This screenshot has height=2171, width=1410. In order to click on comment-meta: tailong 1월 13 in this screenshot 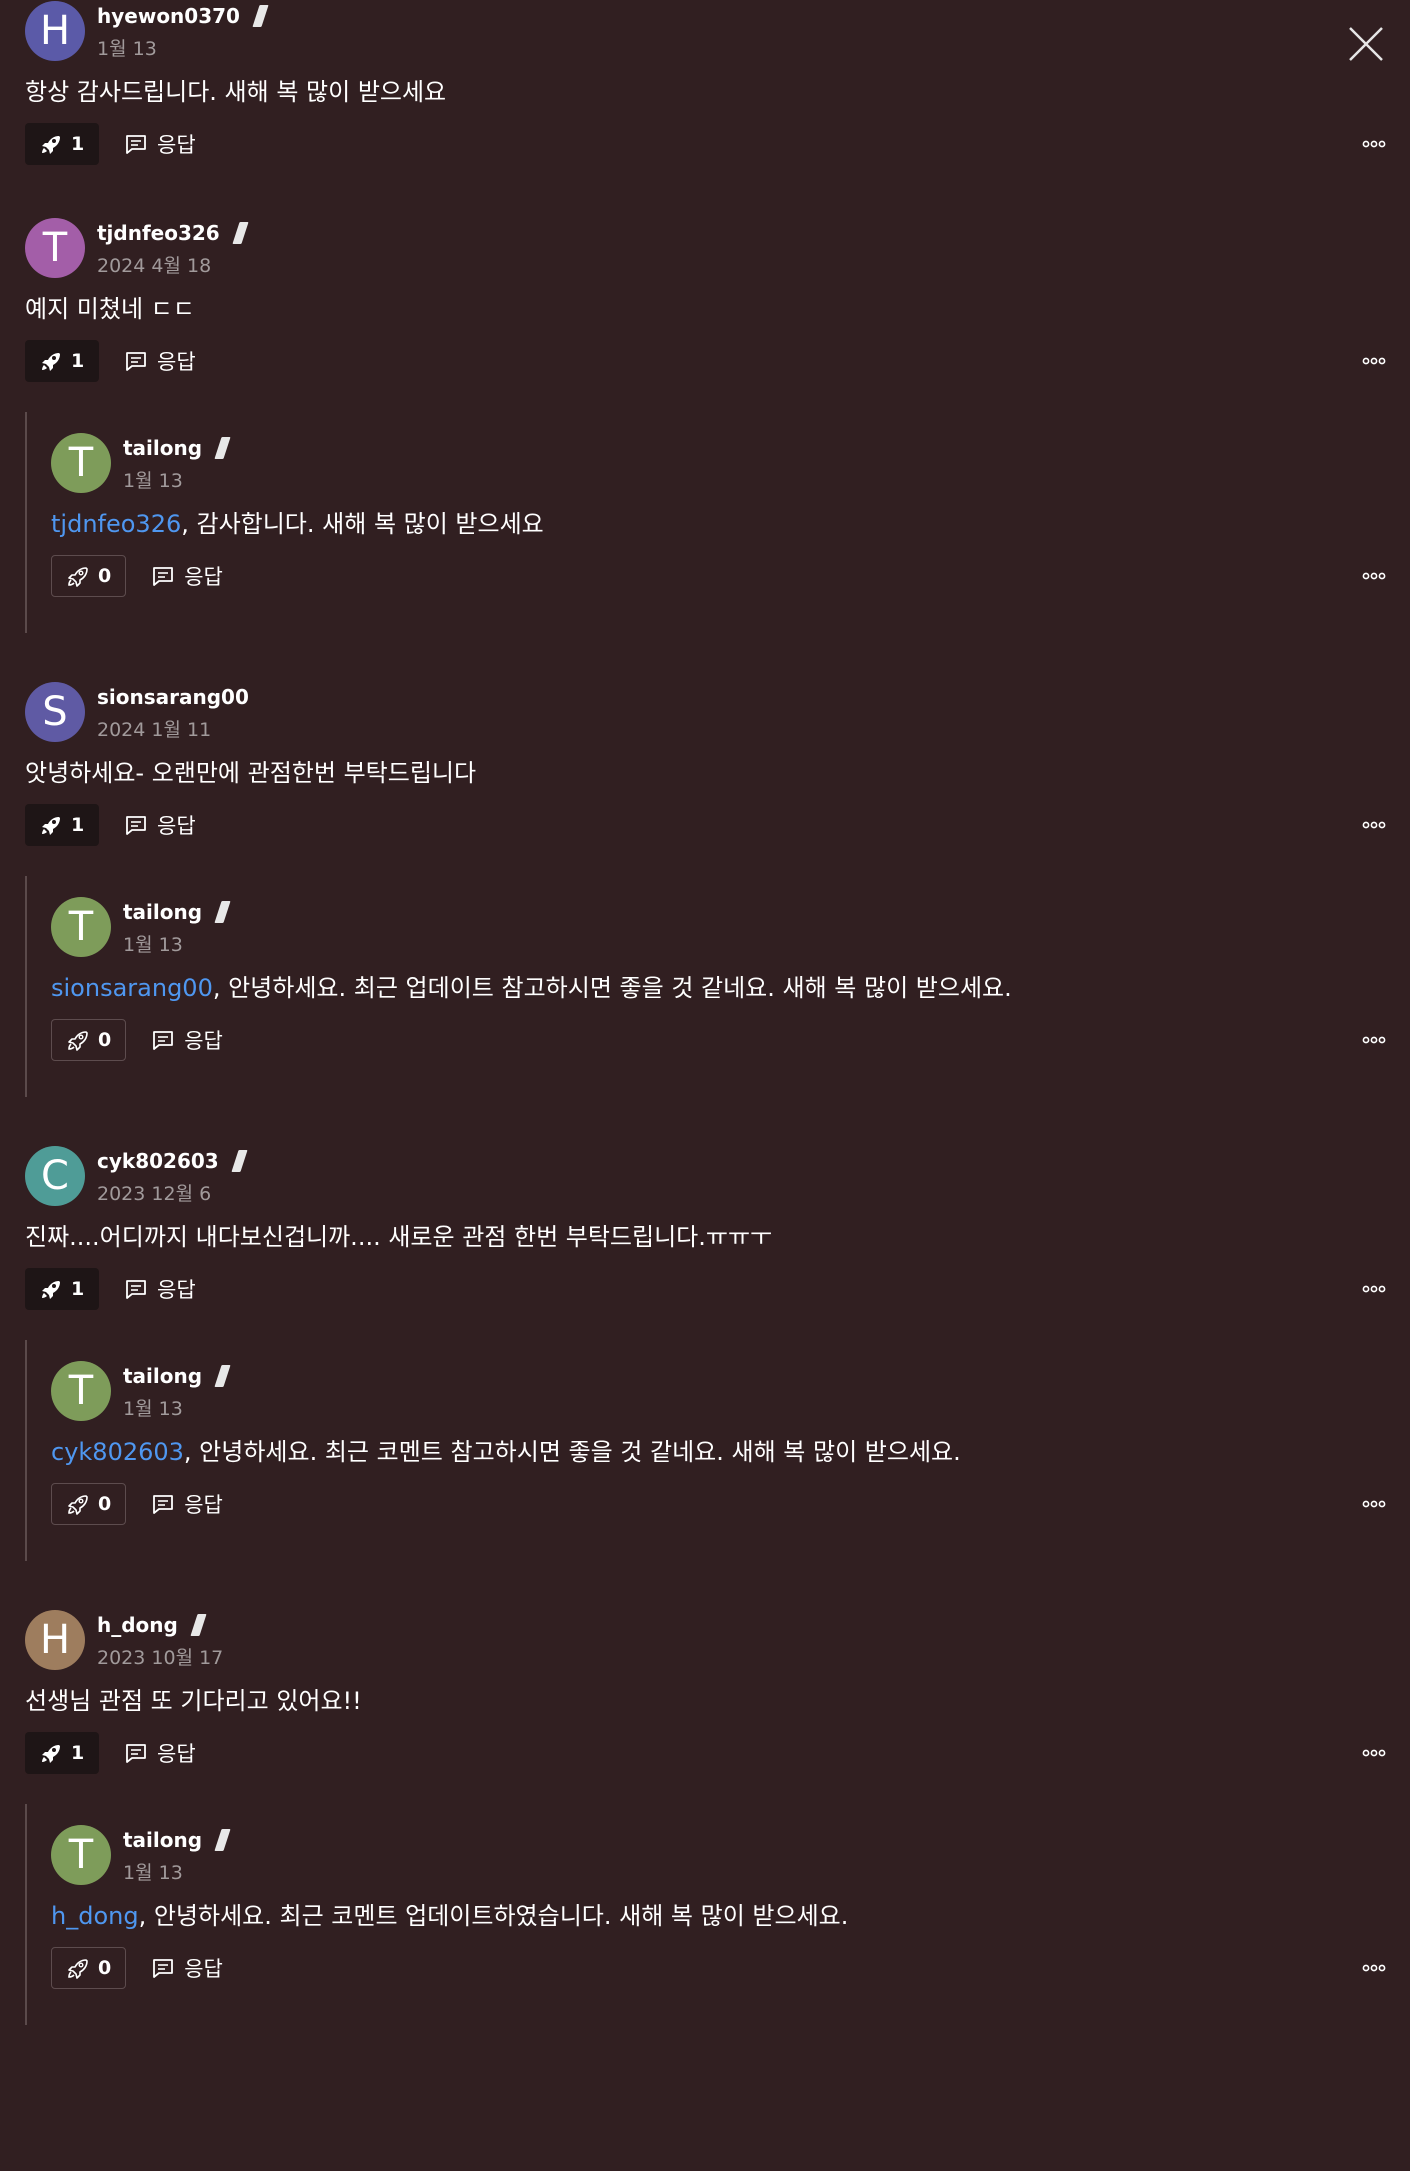, I will do `click(177, 926)`.